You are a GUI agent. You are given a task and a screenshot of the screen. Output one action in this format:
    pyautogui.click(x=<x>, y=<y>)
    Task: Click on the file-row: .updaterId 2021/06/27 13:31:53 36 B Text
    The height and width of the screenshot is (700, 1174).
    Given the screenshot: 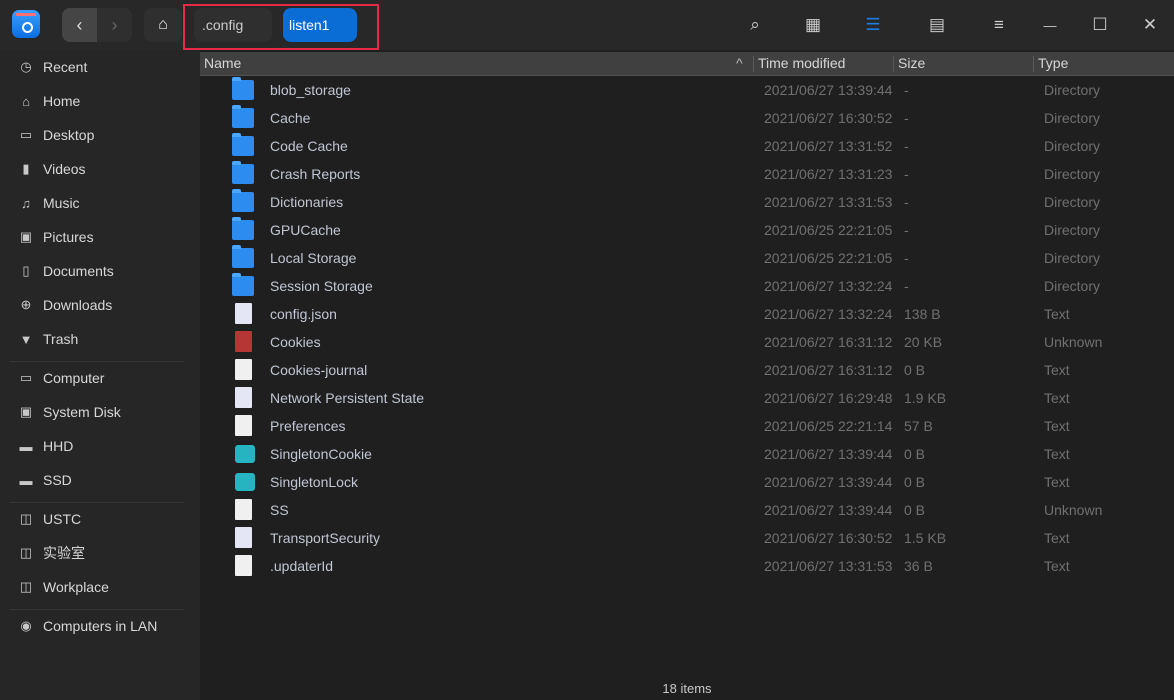 What is the action you would take?
    pyautogui.click(x=687, y=566)
    